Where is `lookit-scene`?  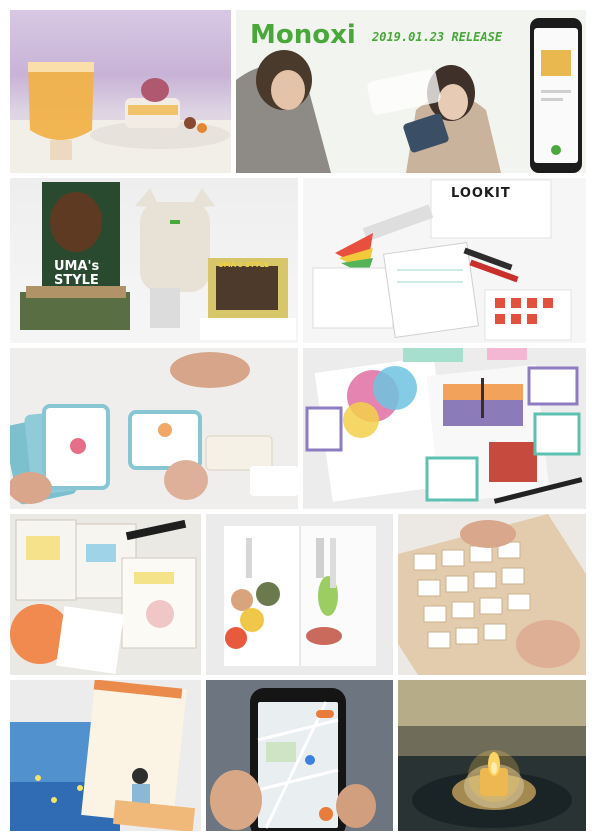 lookit-scene is located at coordinates (444, 260).